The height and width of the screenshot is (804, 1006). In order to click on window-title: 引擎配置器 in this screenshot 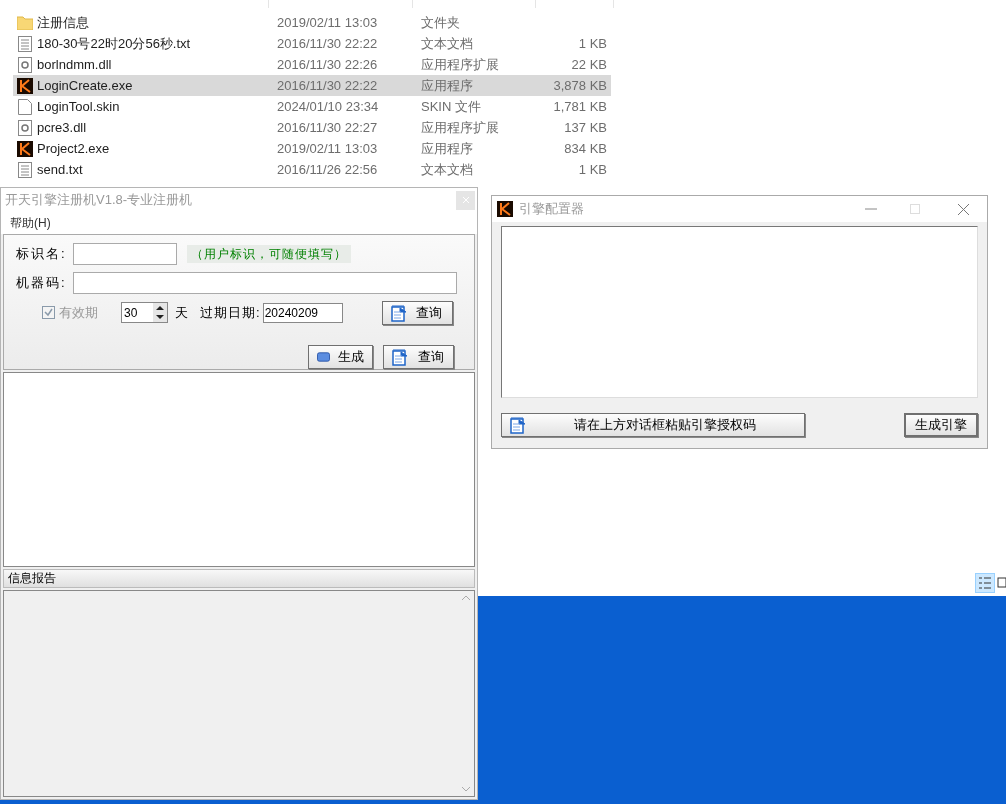, I will do `click(552, 209)`.